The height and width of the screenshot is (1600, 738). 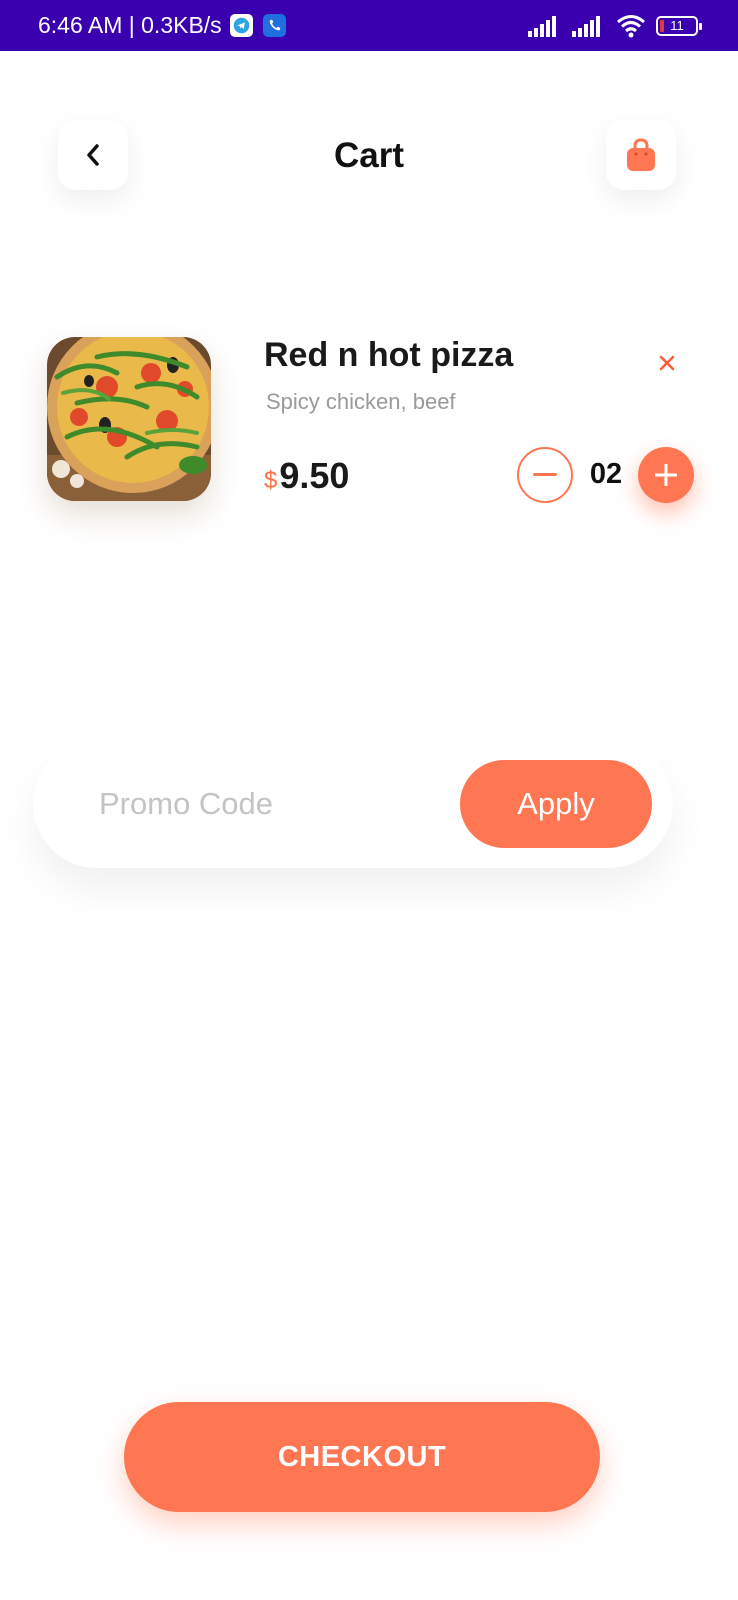 I want to click on shopping-bag-icon, so click(x=641, y=154).